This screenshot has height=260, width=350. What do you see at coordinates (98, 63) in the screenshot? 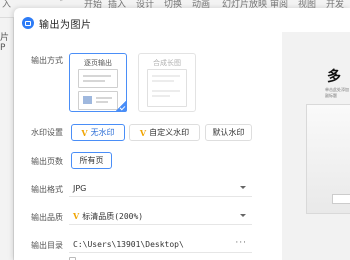
I see `card-caption: 逐页输出` at bounding box center [98, 63].